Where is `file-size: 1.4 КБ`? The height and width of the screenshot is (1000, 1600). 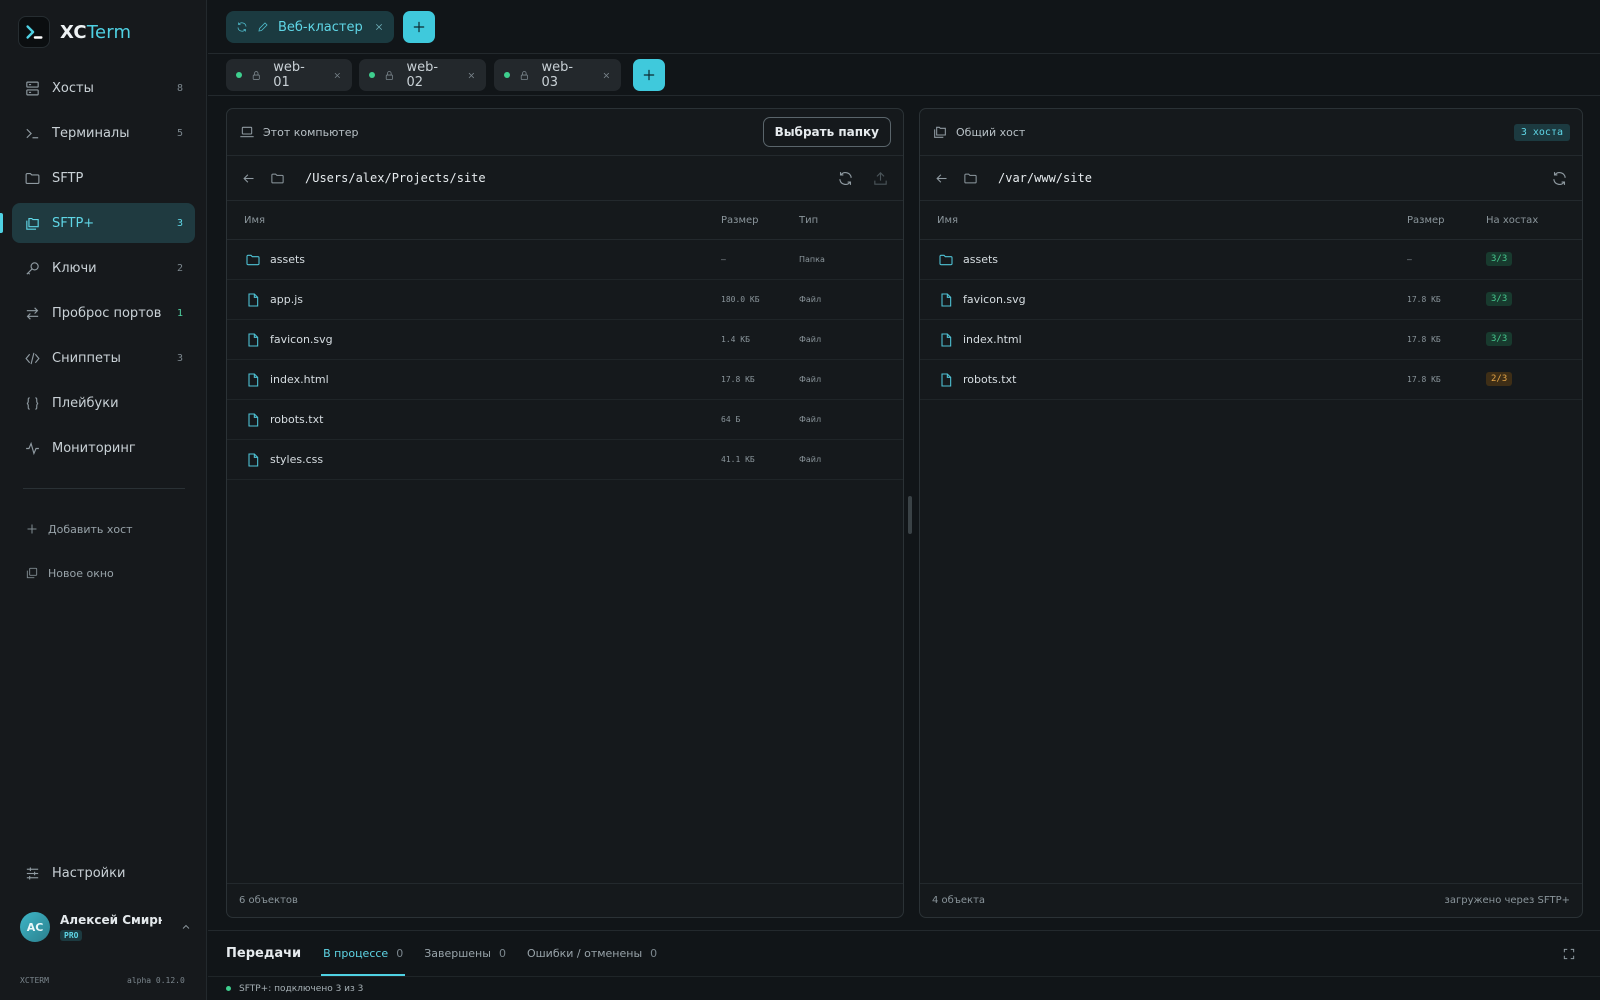 file-size: 1.4 КБ is located at coordinates (735, 339).